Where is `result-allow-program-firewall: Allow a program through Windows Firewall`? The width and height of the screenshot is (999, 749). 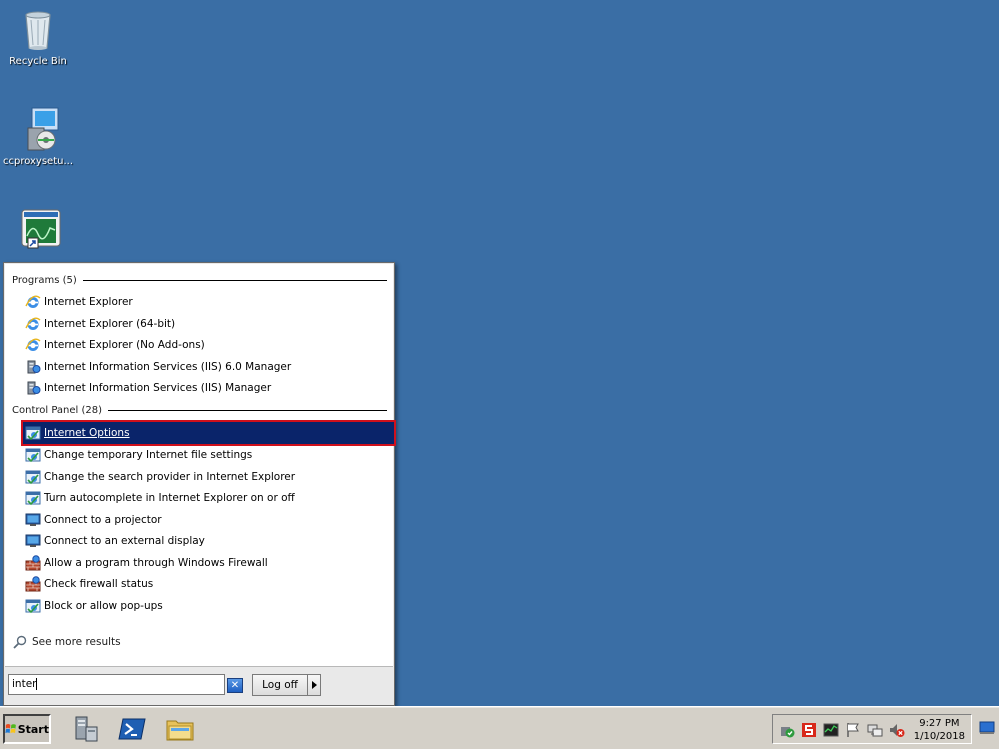
result-allow-program-firewall: Allow a program through Windows Firewall is located at coordinates (146, 562).